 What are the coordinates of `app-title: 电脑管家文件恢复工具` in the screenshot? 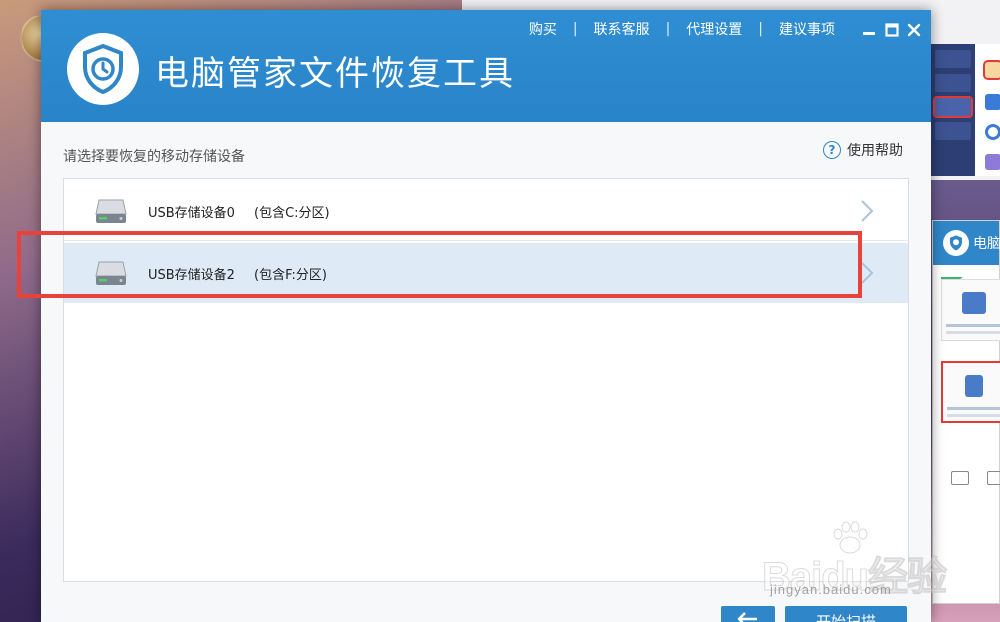 It's located at (335, 74).